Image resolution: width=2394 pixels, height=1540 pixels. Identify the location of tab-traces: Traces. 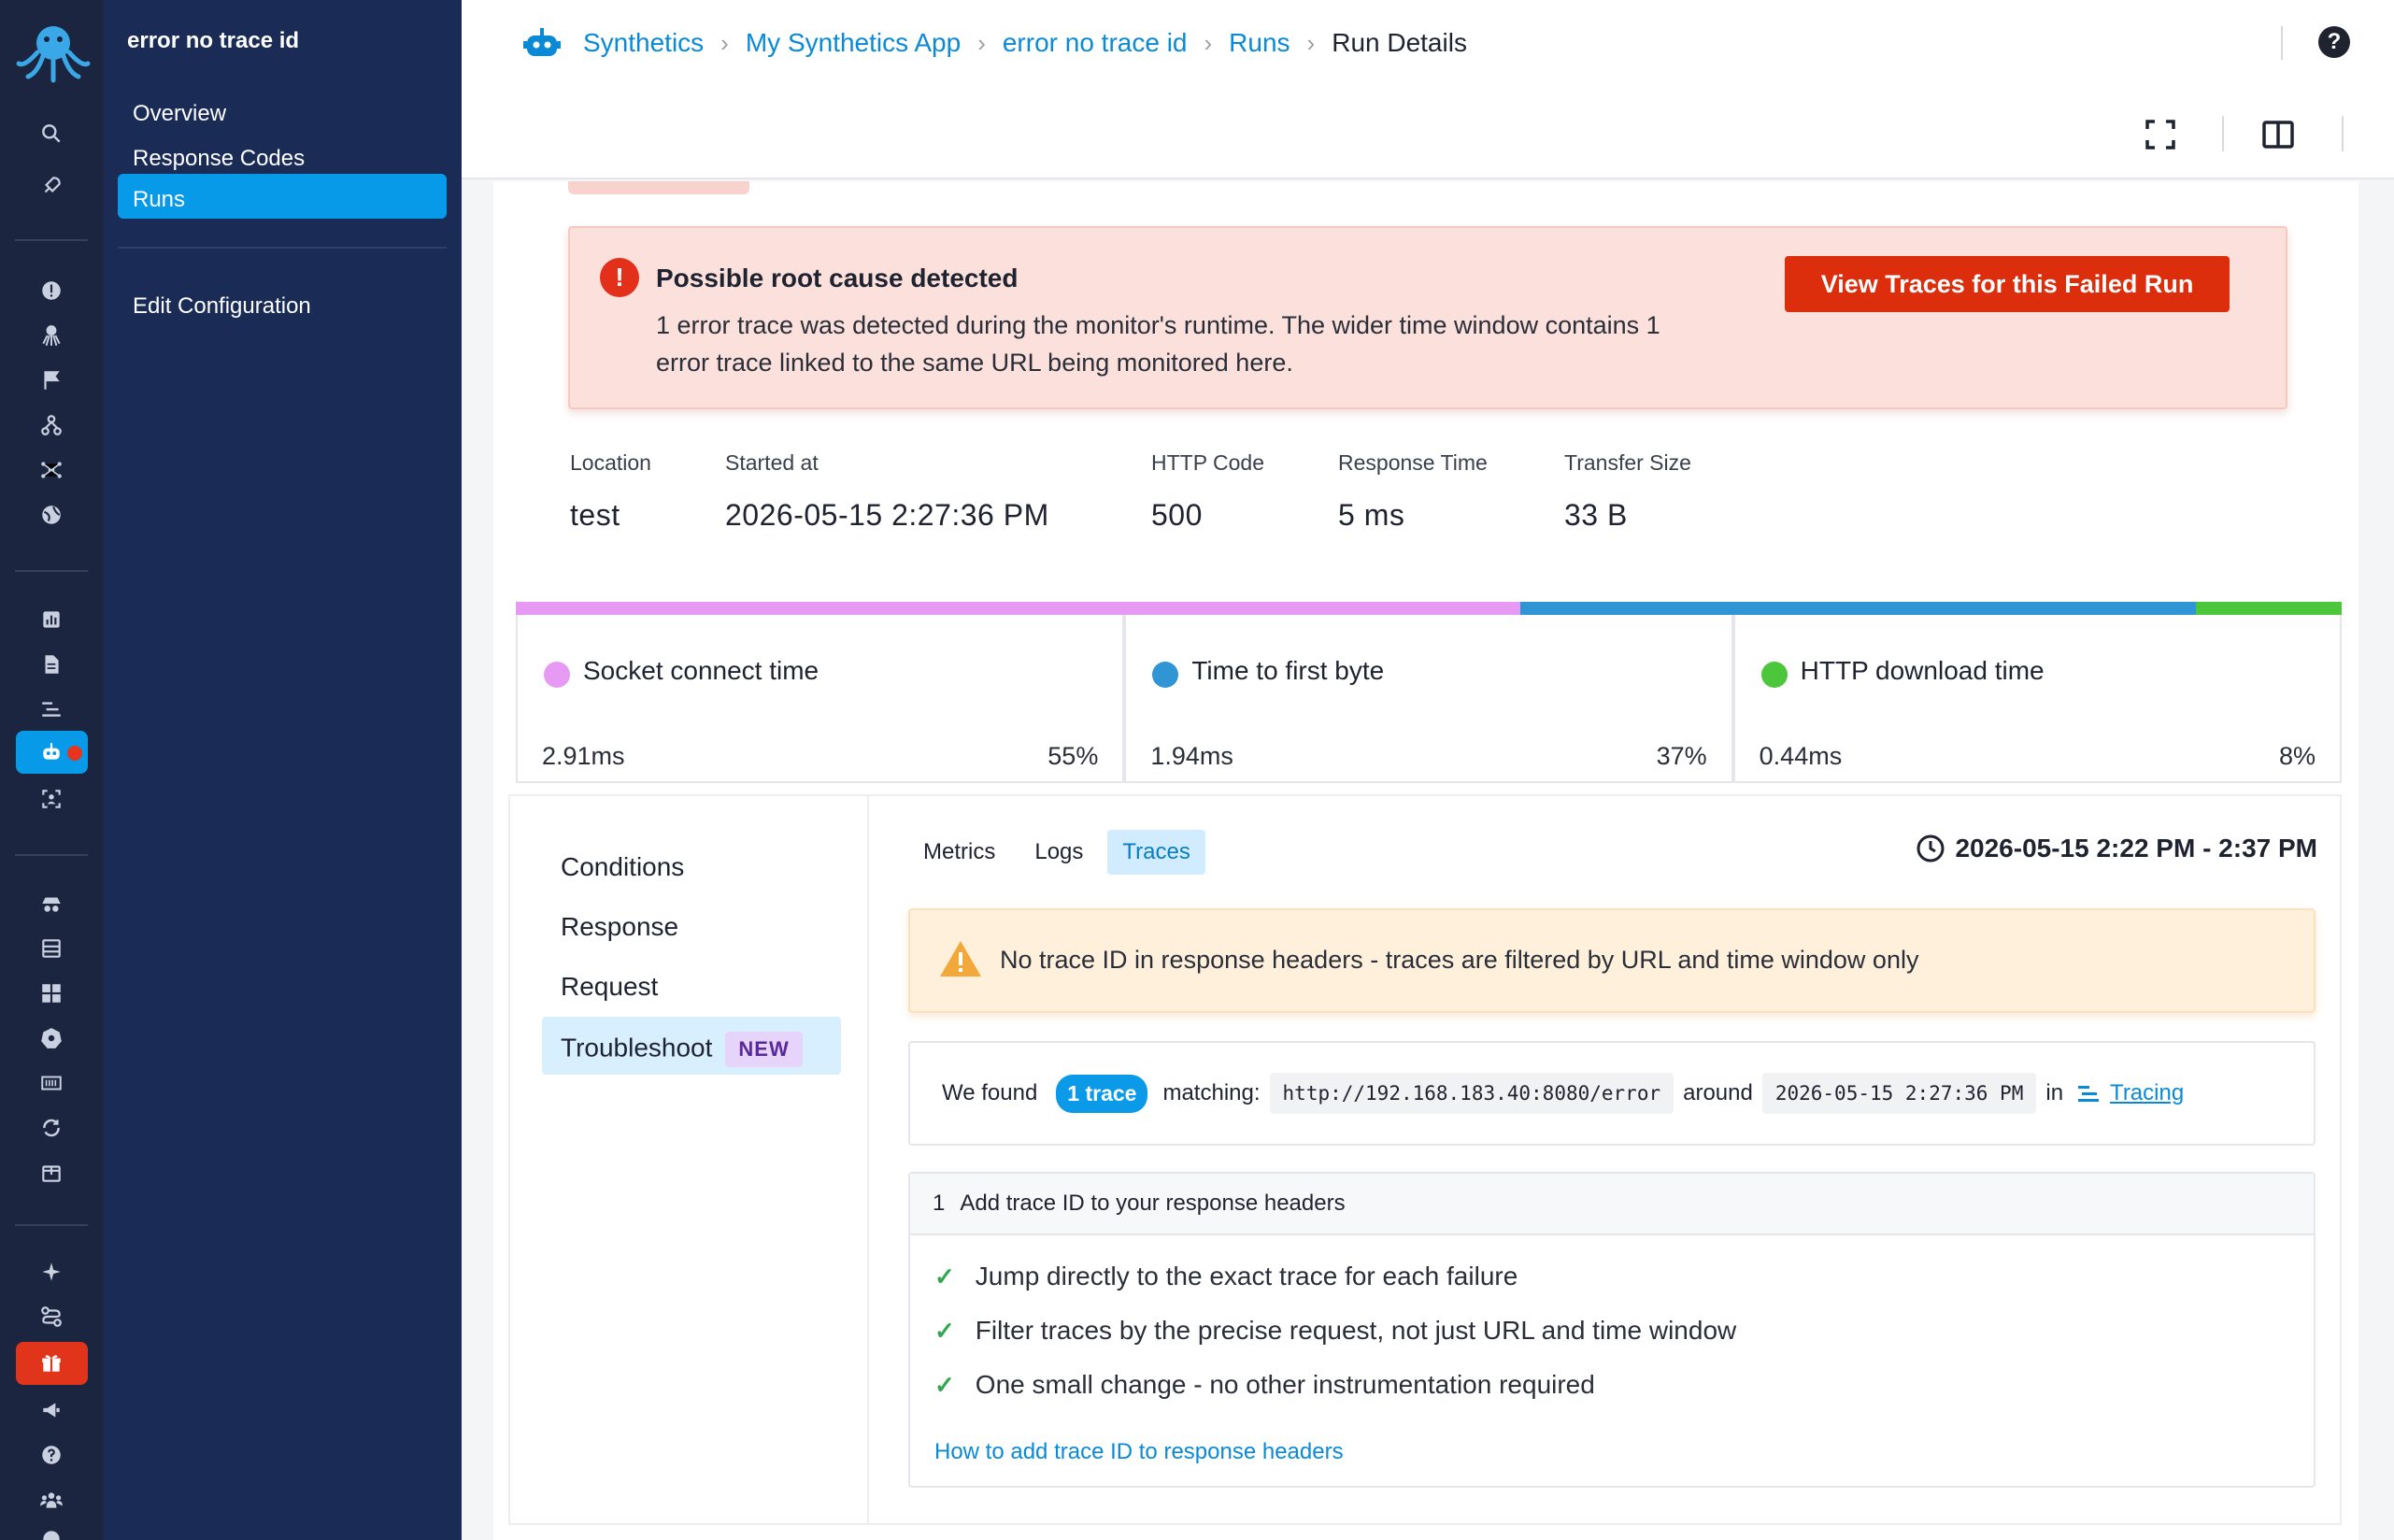
(1156, 852).